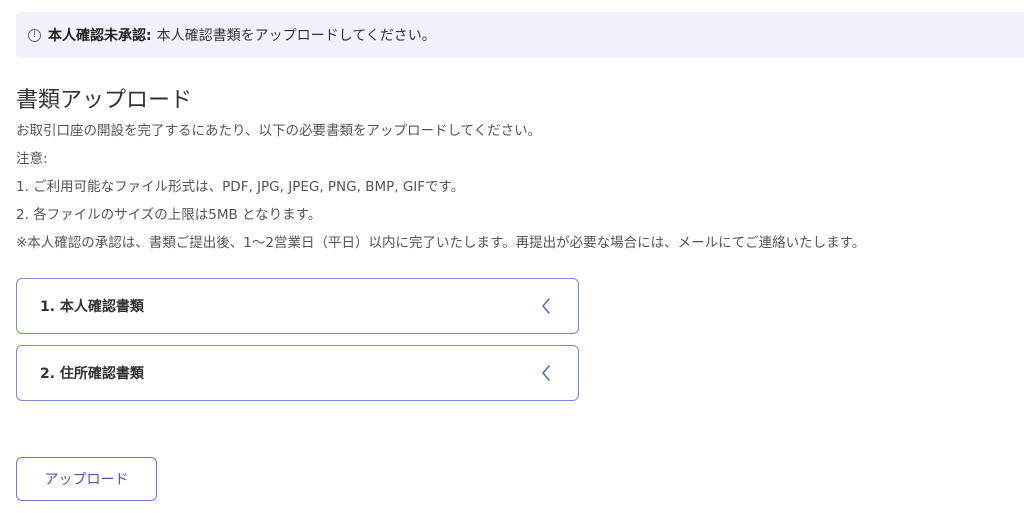 Image resolution: width=1024 pixels, height=513 pixels. What do you see at coordinates (32, 159) in the screenshot?
I see `notice-label: 注意:` at bounding box center [32, 159].